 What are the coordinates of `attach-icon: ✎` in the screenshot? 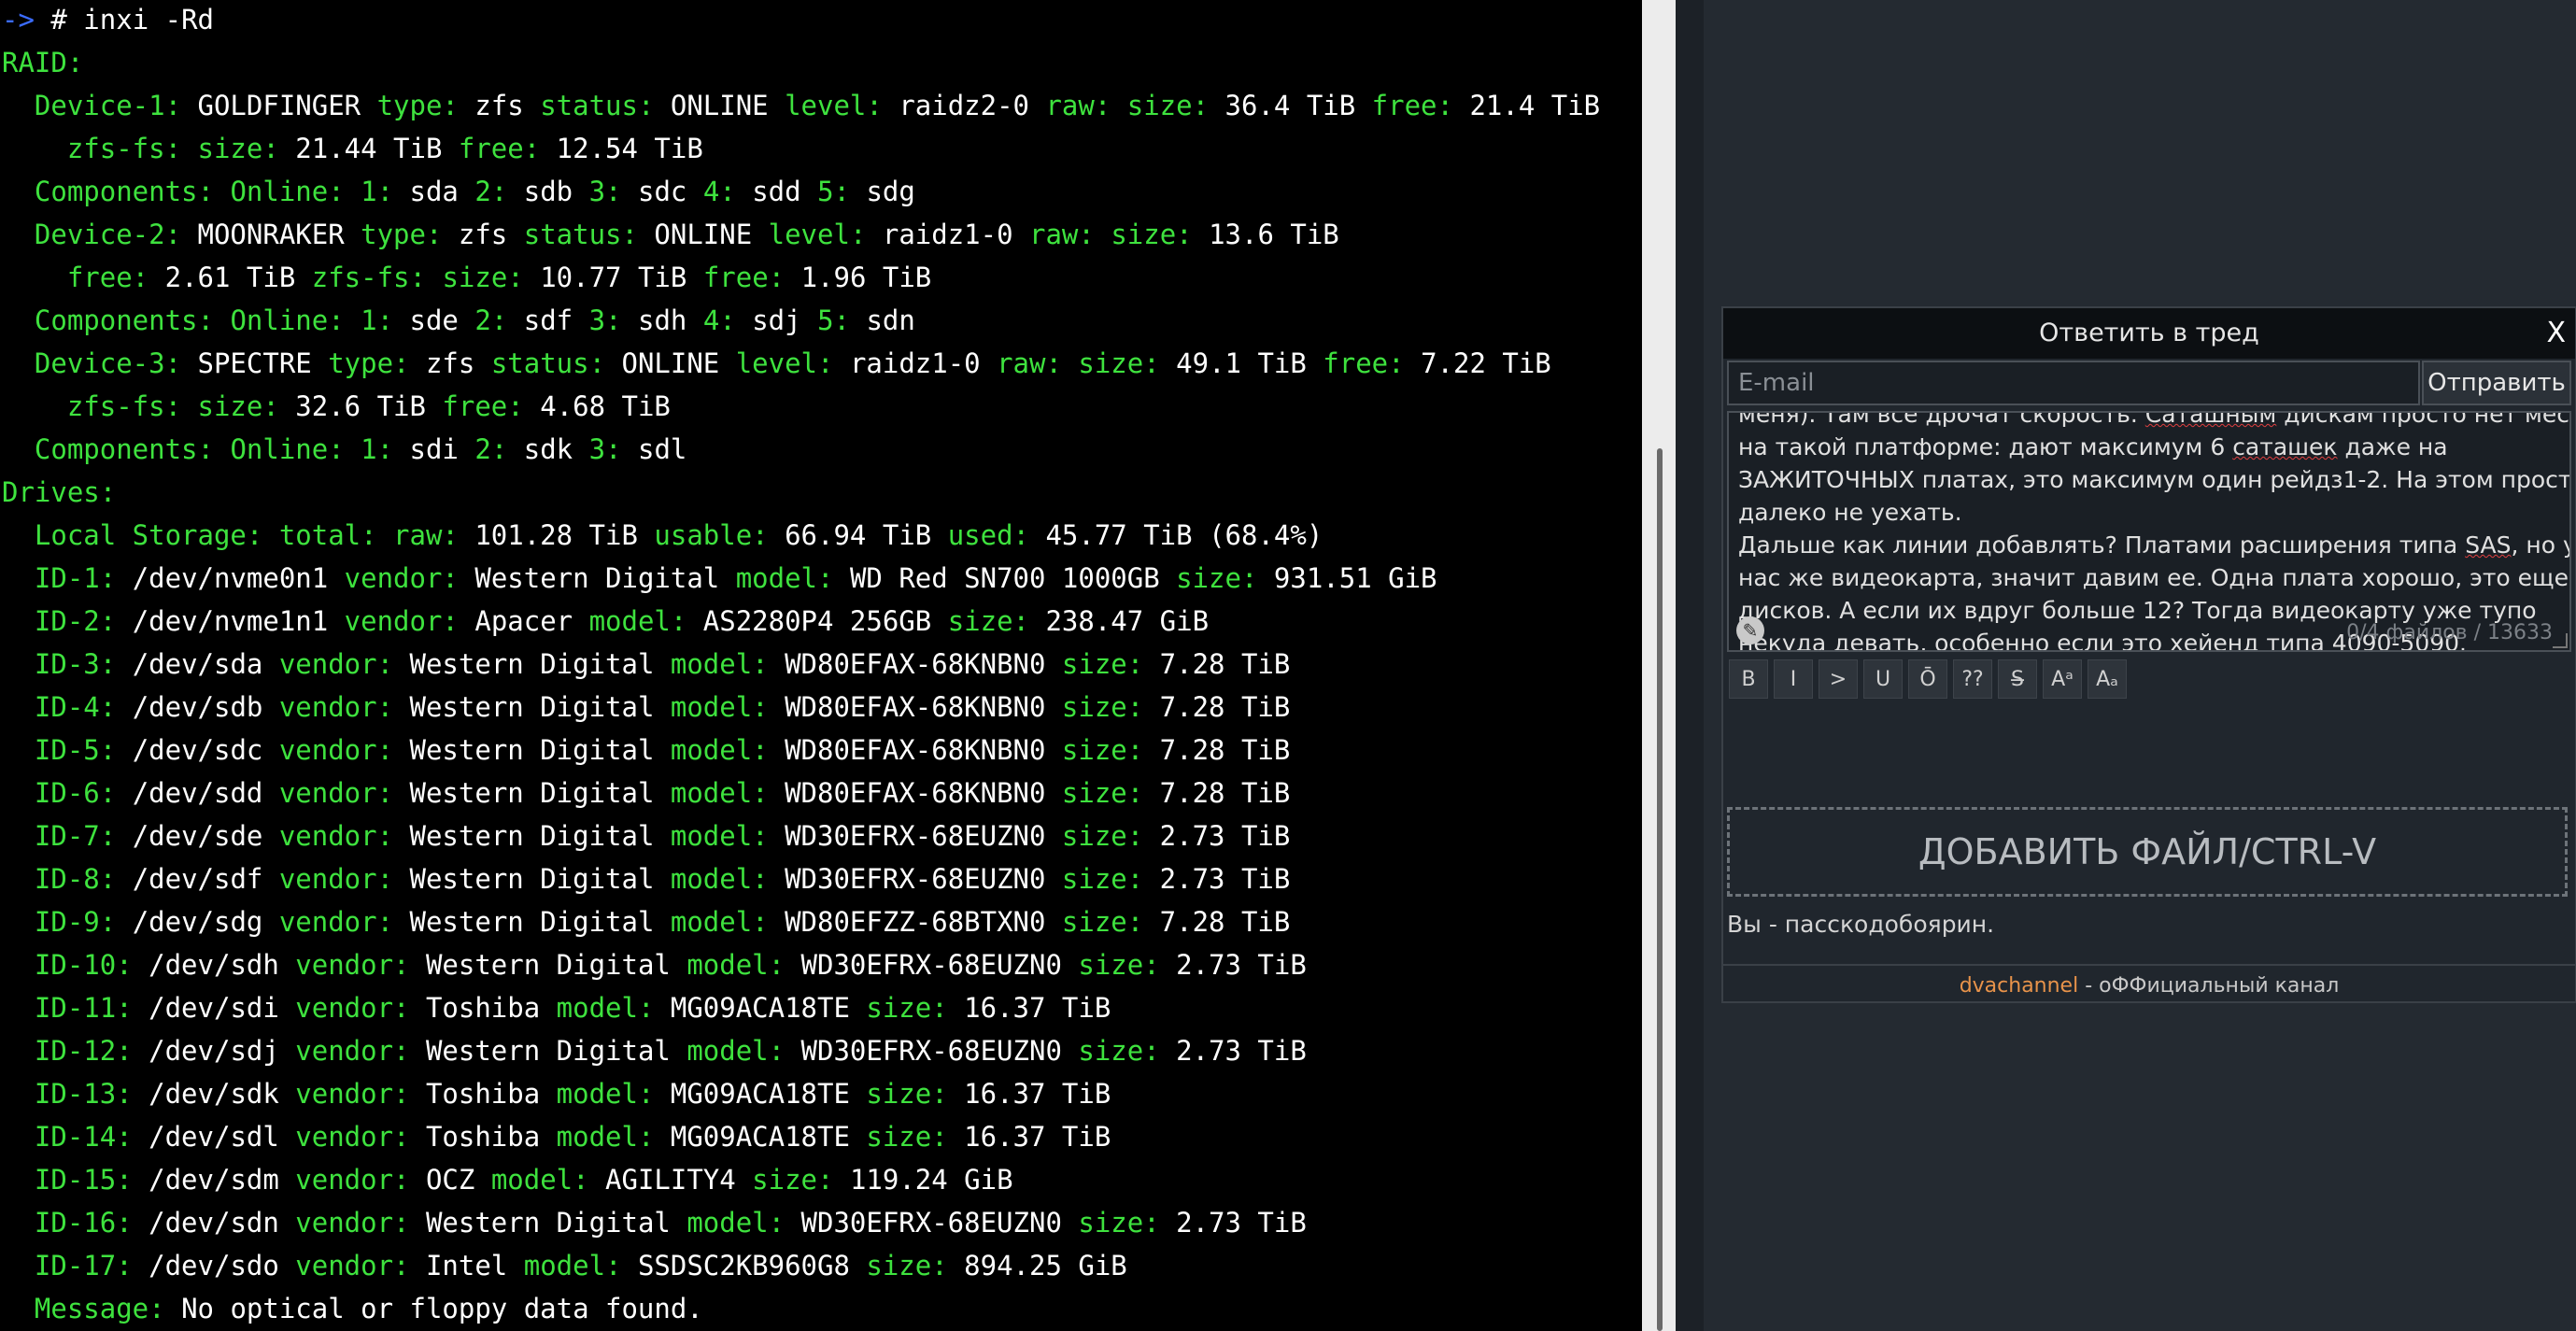 It's located at (1750, 630).